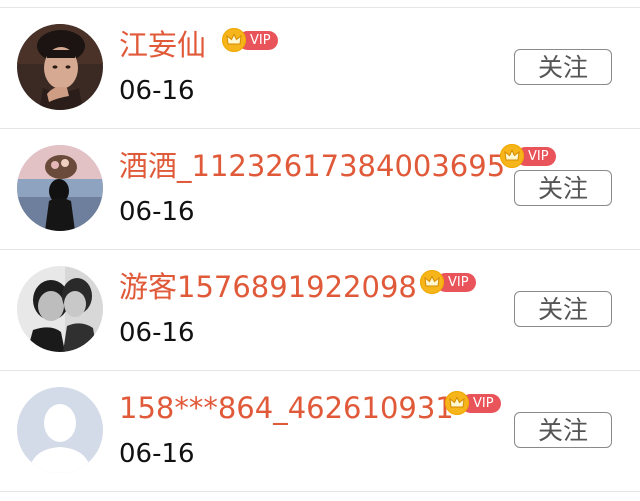 This screenshot has height=501, width=640. What do you see at coordinates (286, 408) in the screenshot?
I see `username: 158***864_462610931` at bounding box center [286, 408].